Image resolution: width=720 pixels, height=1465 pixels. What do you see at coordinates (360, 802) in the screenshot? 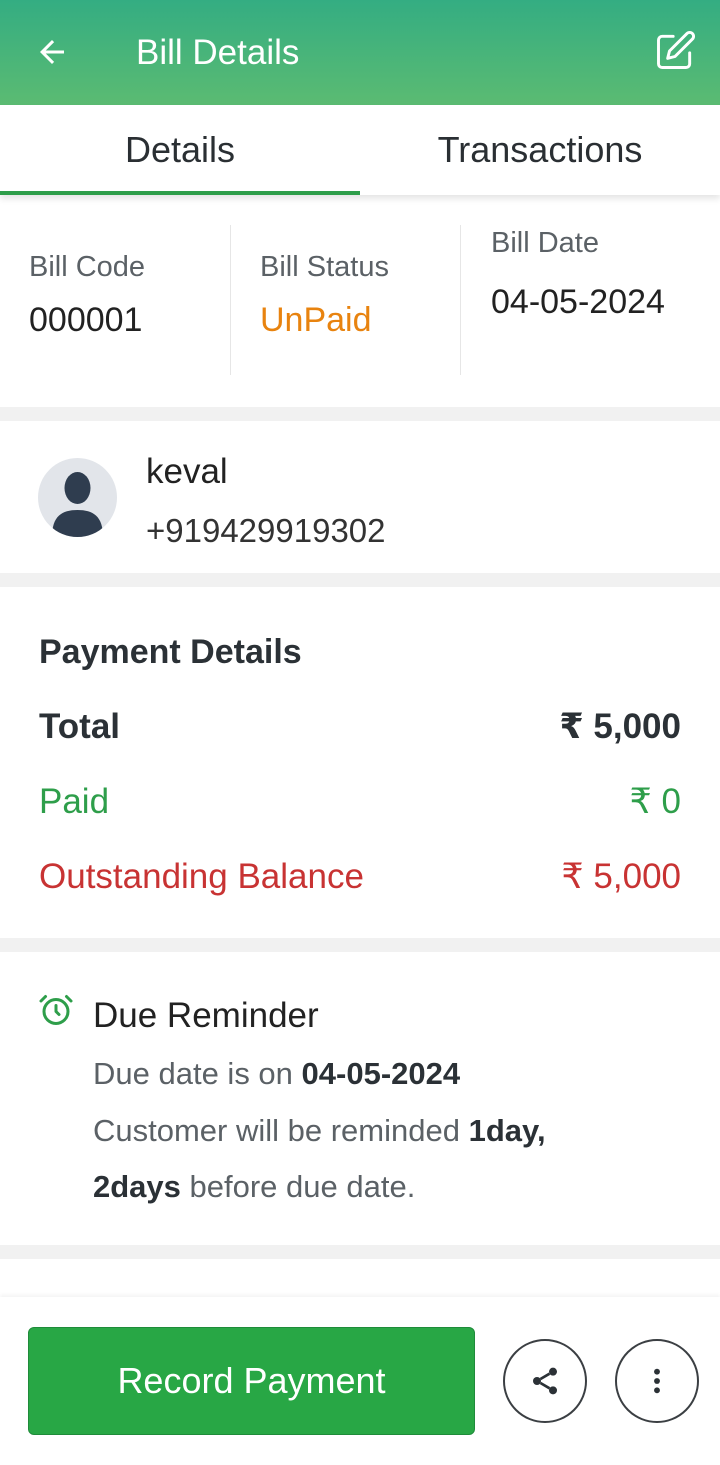
I see `paid-row: Paid ₹ 0` at bounding box center [360, 802].